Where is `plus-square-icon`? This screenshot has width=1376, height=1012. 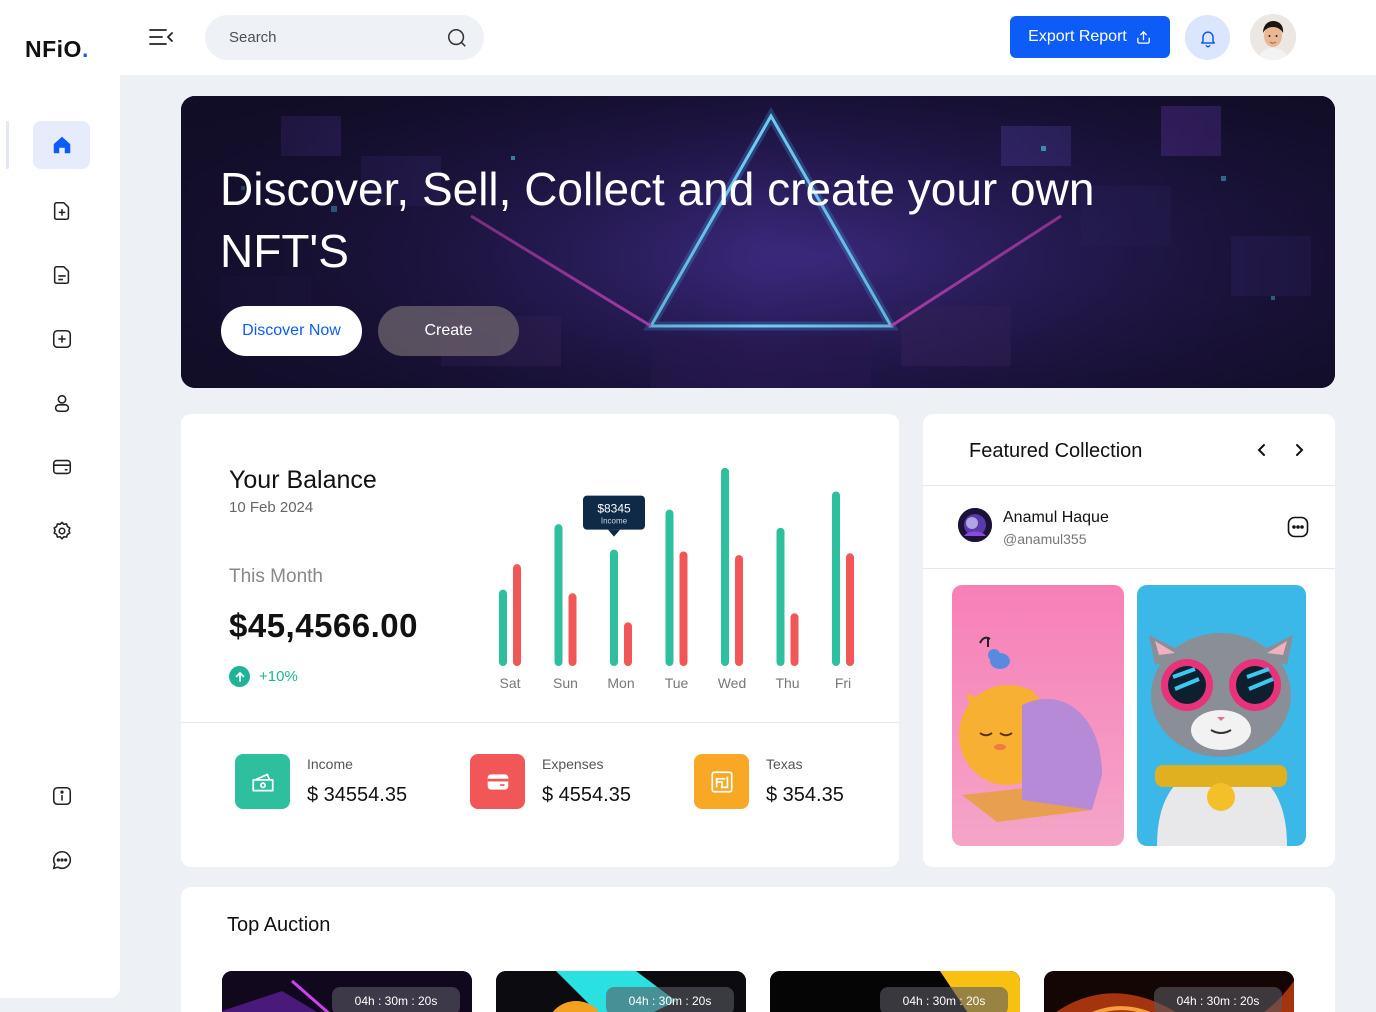
plus-square-icon is located at coordinates (61, 339).